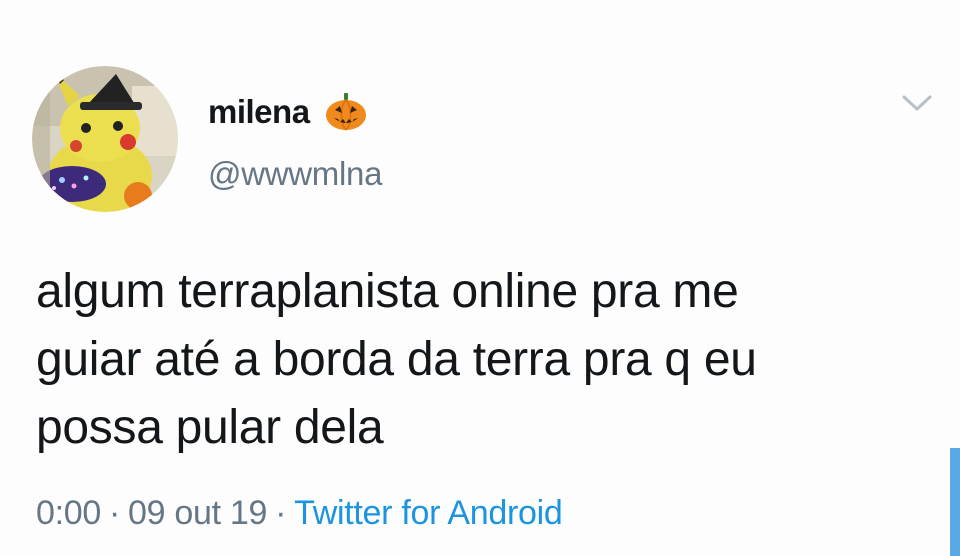  What do you see at coordinates (428, 513) in the screenshot?
I see `tweet-source-link: Twitter for Android` at bounding box center [428, 513].